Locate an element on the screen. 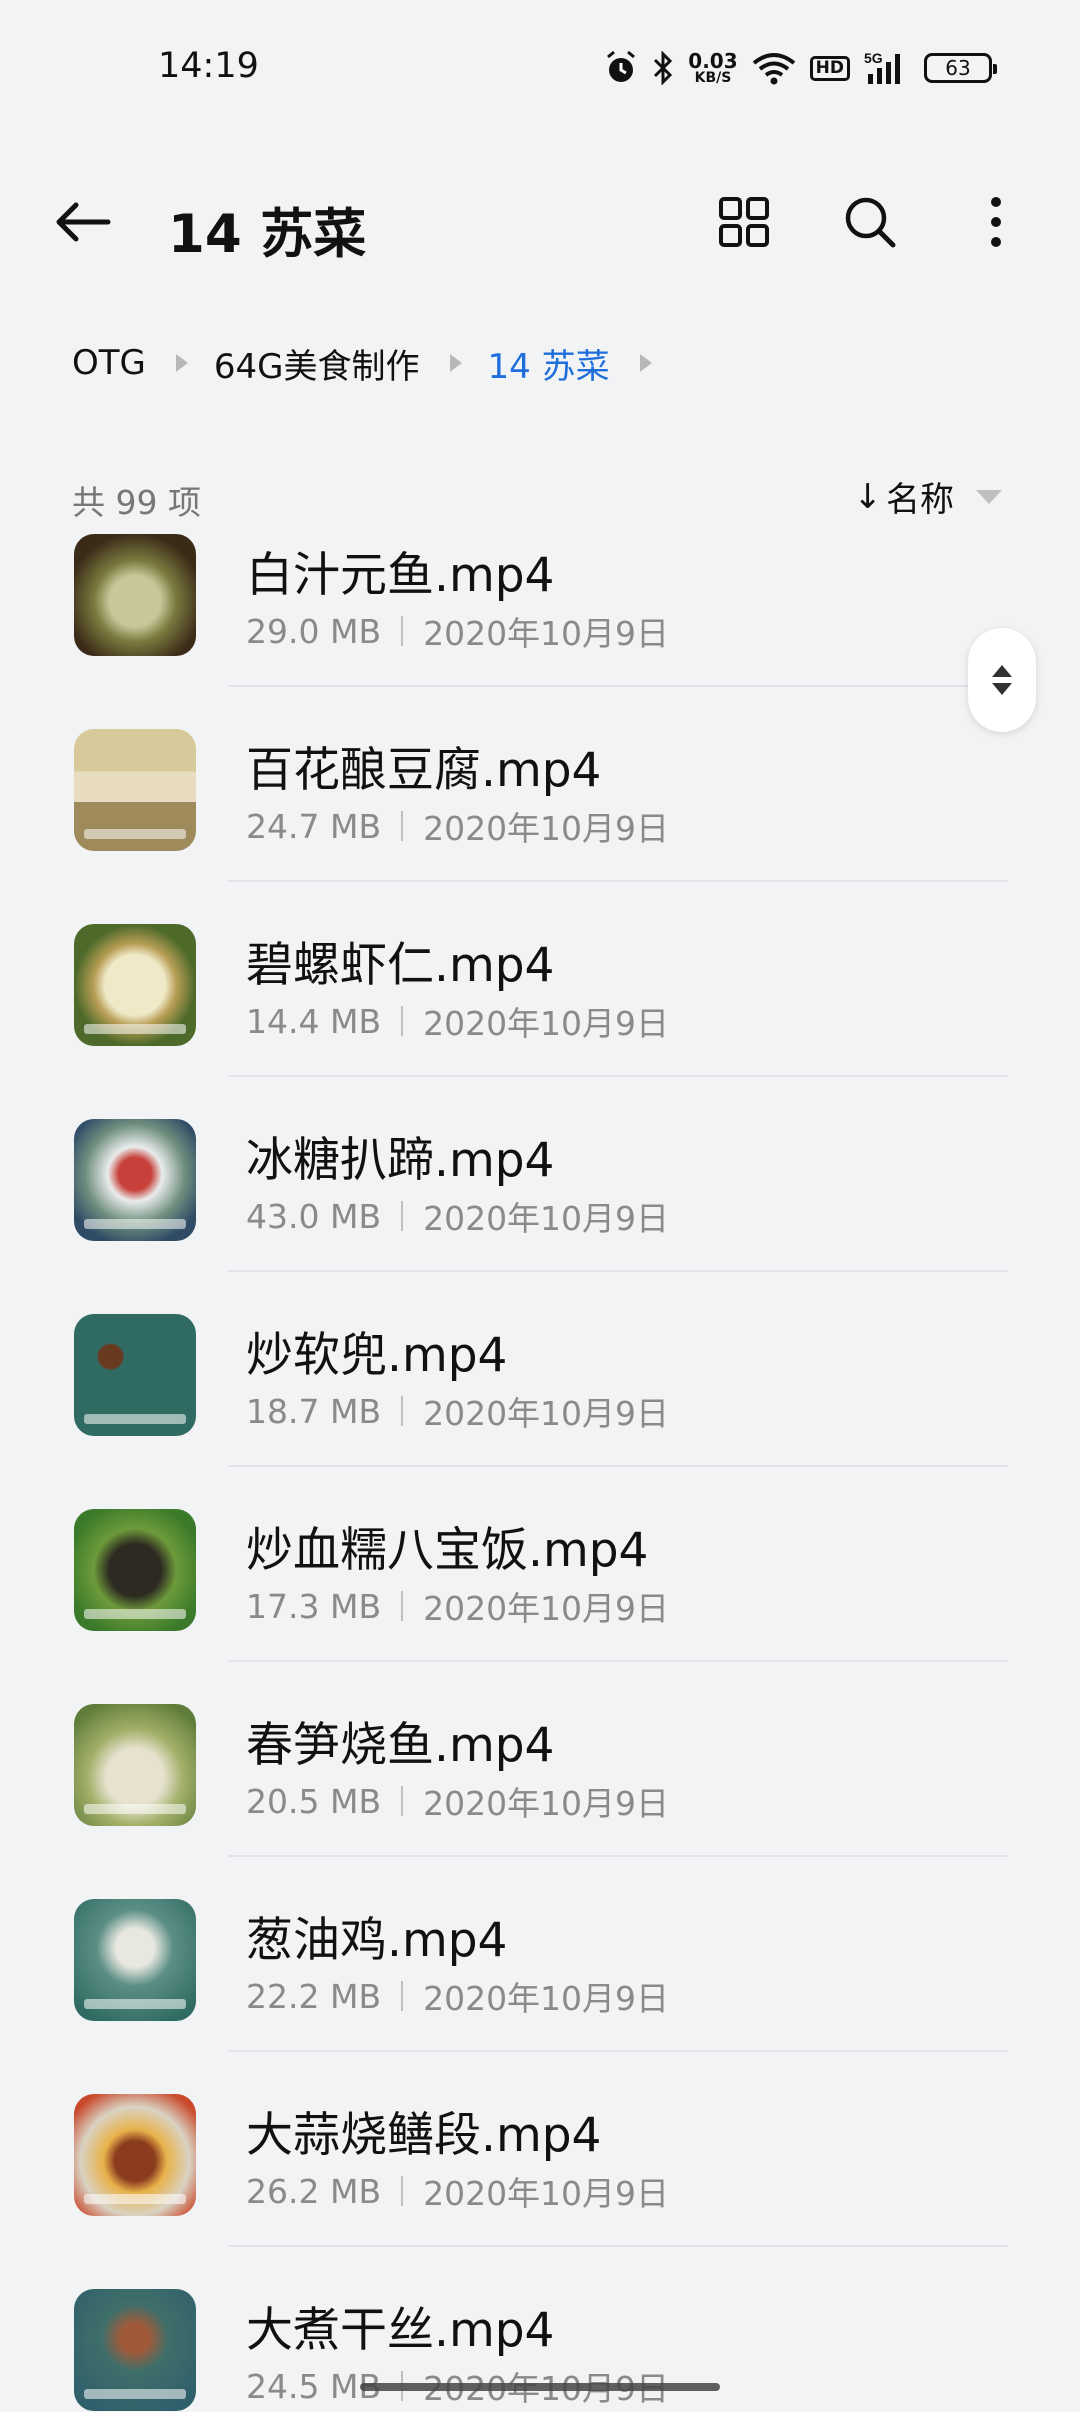  sort-direction-icon: ↓ is located at coordinates (868, 496).